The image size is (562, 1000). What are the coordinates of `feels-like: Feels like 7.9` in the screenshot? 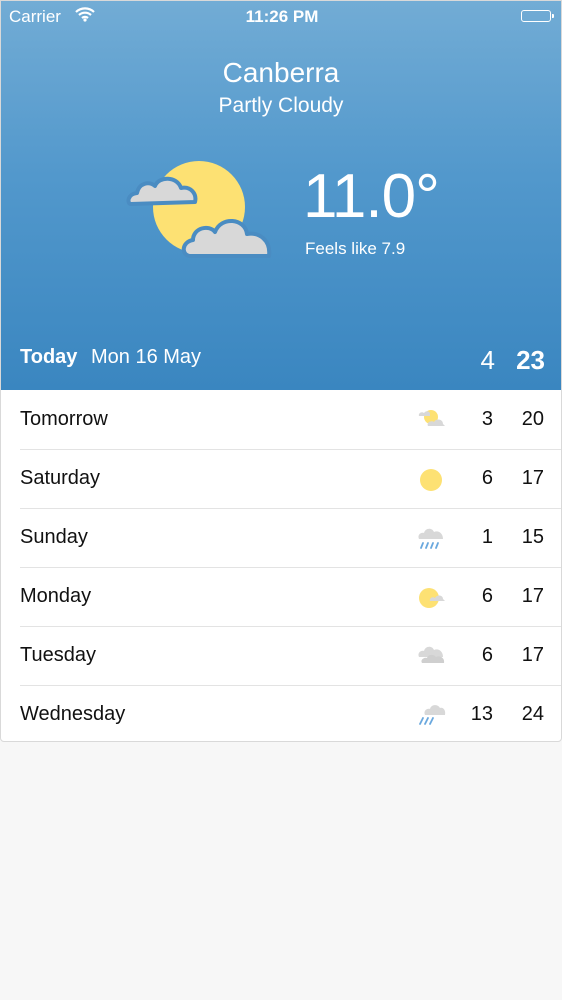 It's located at (355, 248).